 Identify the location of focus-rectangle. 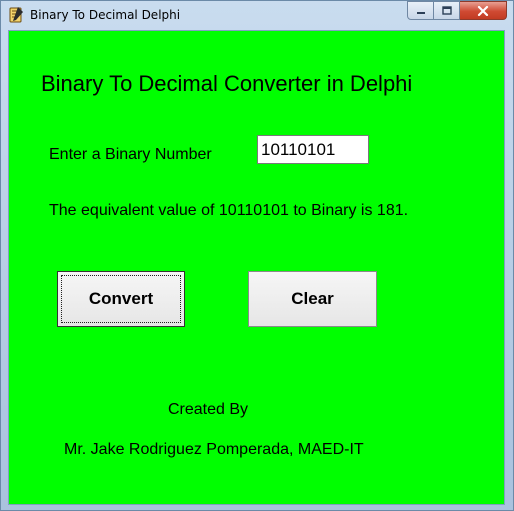
(121, 299).